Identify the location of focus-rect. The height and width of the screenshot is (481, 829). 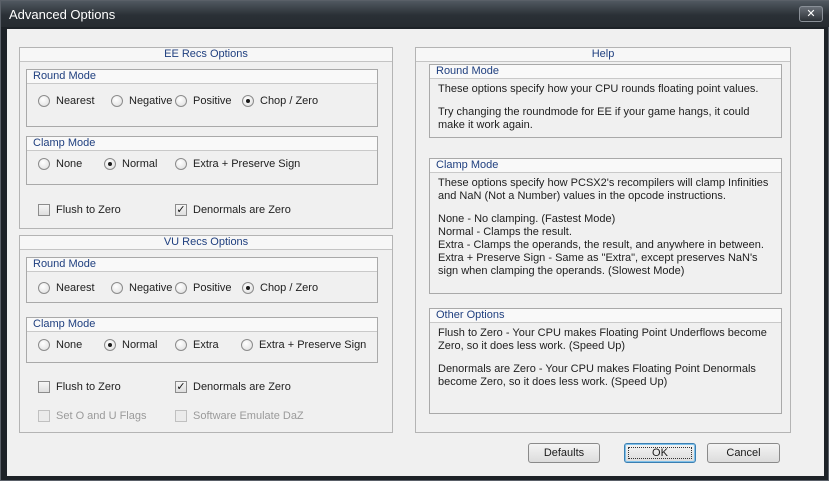
(660, 453).